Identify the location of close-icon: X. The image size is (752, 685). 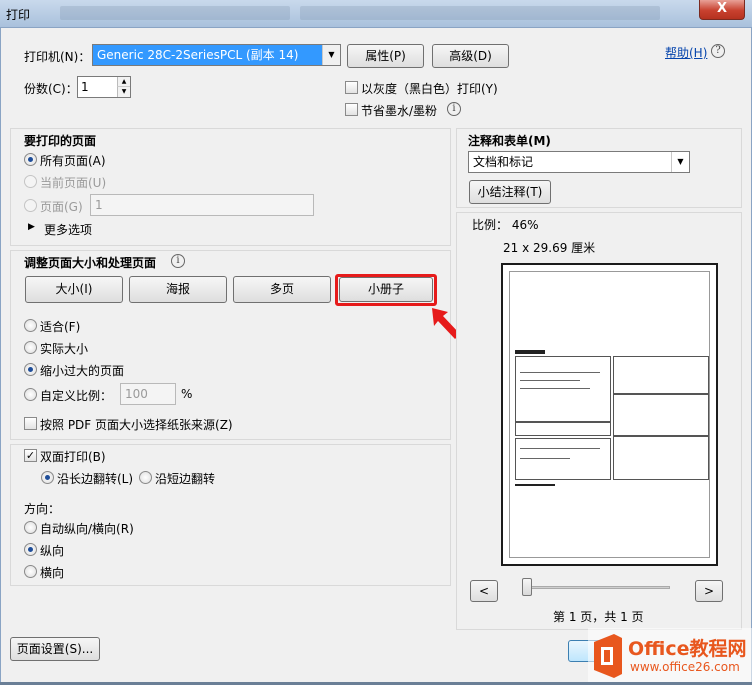
(722, 8).